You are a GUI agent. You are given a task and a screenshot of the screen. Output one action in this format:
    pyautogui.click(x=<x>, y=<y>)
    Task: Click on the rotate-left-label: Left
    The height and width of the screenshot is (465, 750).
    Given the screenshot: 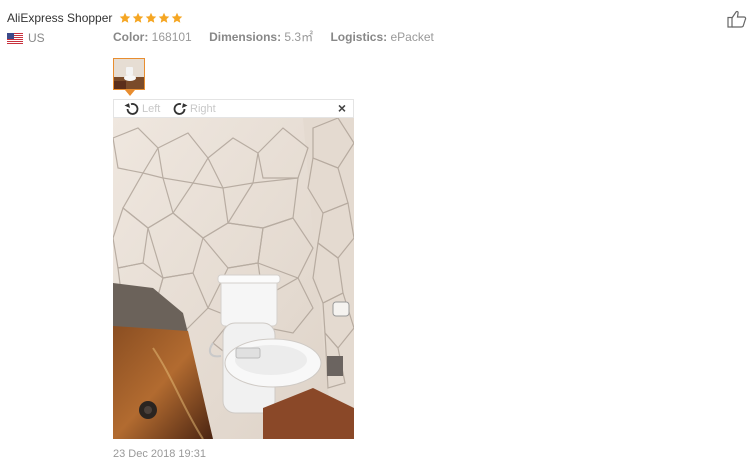 What is the action you would take?
    pyautogui.click(x=151, y=109)
    